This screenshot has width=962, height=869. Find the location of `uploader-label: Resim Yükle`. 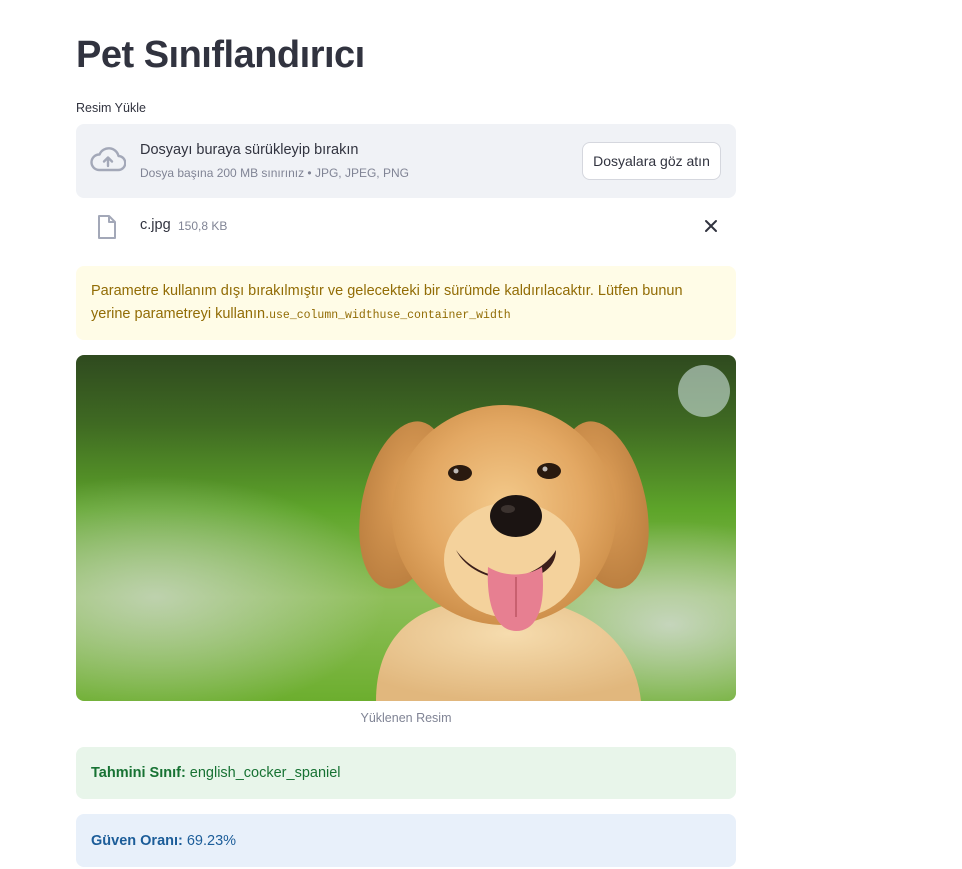

uploader-label: Resim Yükle is located at coordinates (111, 108).